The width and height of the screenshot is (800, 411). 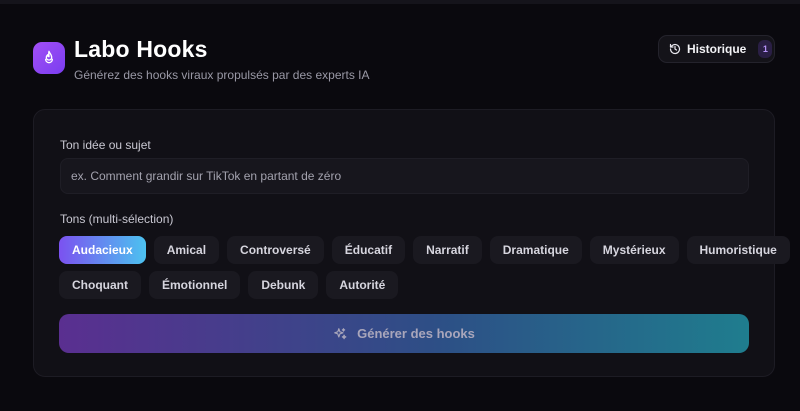 I want to click on flame-icon, so click(x=49, y=57).